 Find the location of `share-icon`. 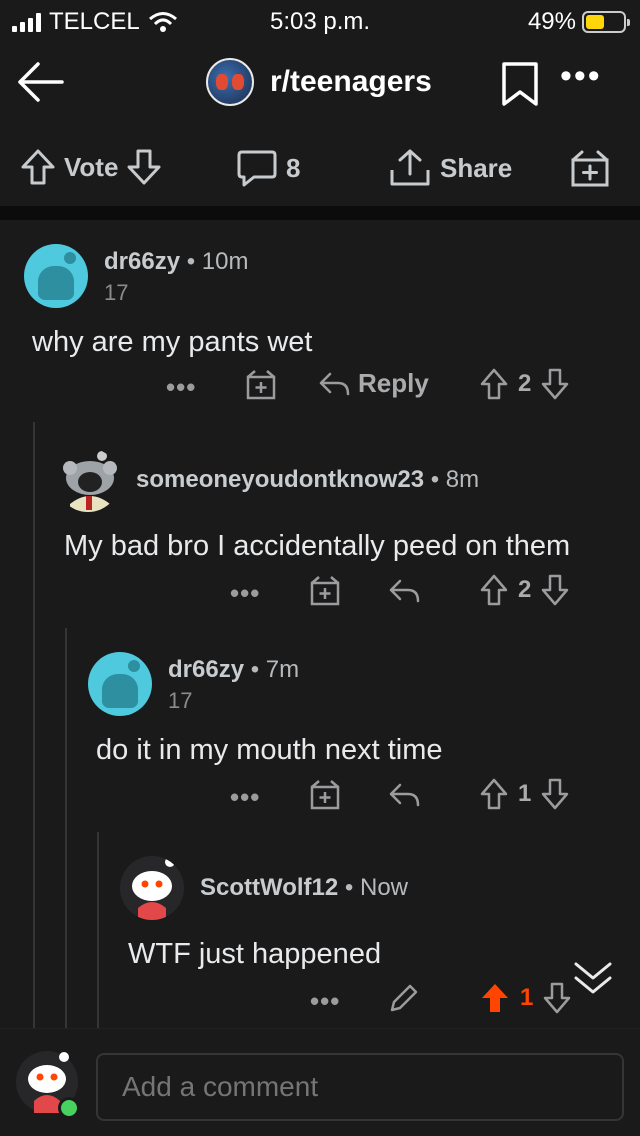

share-icon is located at coordinates (410, 167).